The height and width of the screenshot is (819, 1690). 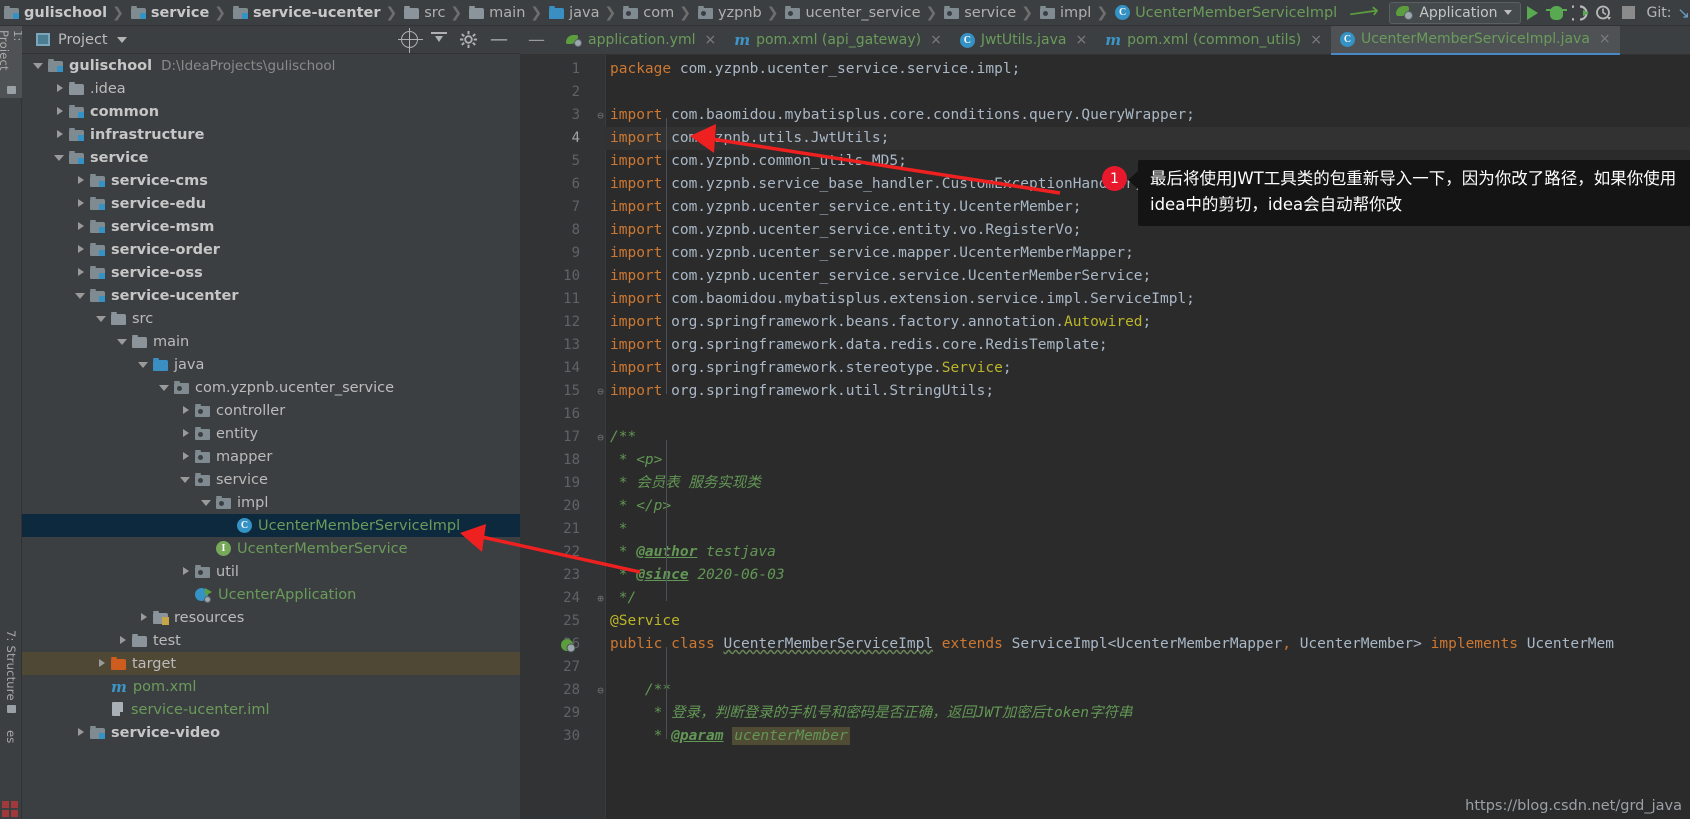 What do you see at coordinates (271, 709) in the screenshot?
I see `tree-item: service-ucenter.iml` at bounding box center [271, 709].